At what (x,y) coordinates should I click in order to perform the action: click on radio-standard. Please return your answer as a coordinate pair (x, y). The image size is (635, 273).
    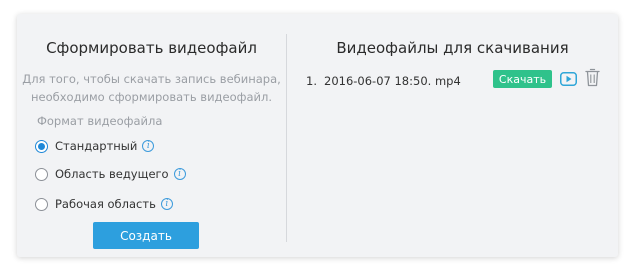
    Looking at the image, I should click on (41, 146).